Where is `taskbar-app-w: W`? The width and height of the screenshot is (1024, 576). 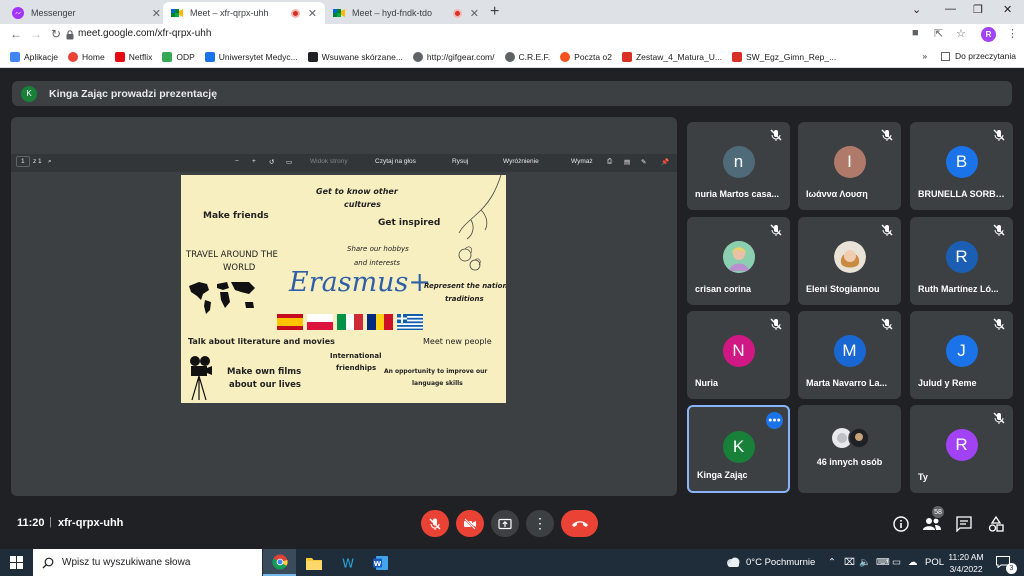 taskbar-app-w: W is located at coordinates (347, 562).